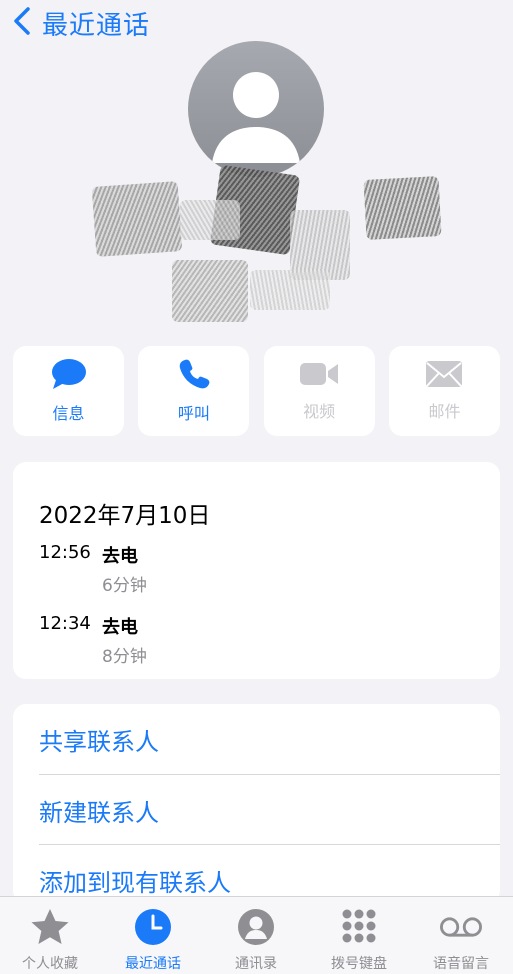 The height and width of the screenshot is (974, 513). Describe the element at coordinates (153, 927) in the screenshot. I see `clock-icon` at that location.